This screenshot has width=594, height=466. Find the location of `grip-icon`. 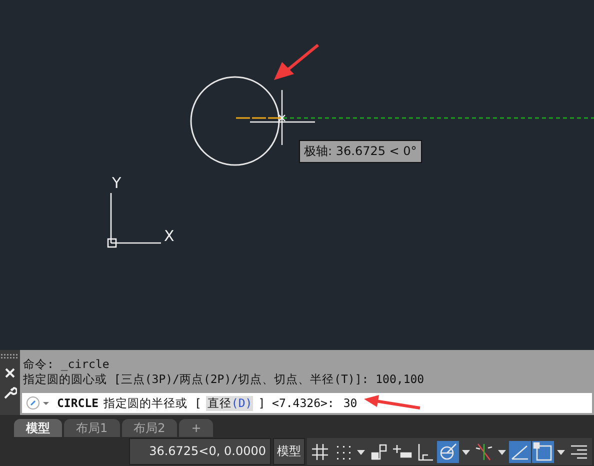

grip-icon is located at coordinates (10, 357).